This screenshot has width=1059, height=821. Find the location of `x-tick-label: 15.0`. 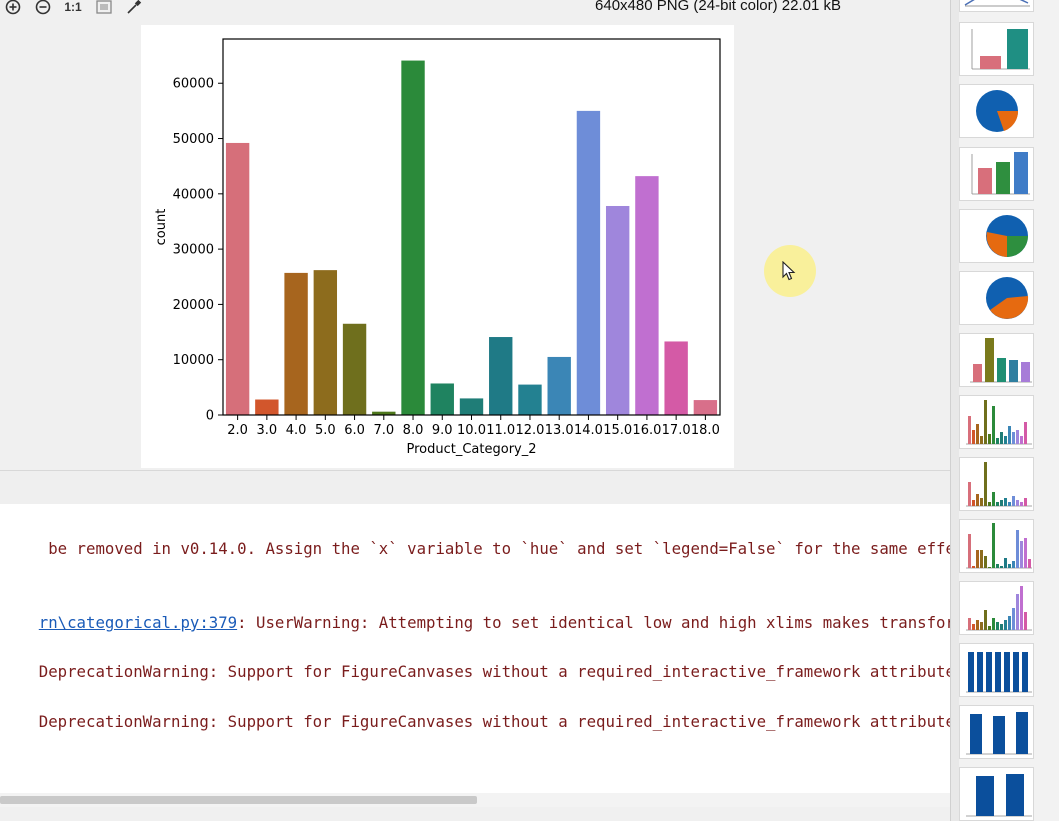

x-tick-label: 15.0 is located at coordinates (617, 430).